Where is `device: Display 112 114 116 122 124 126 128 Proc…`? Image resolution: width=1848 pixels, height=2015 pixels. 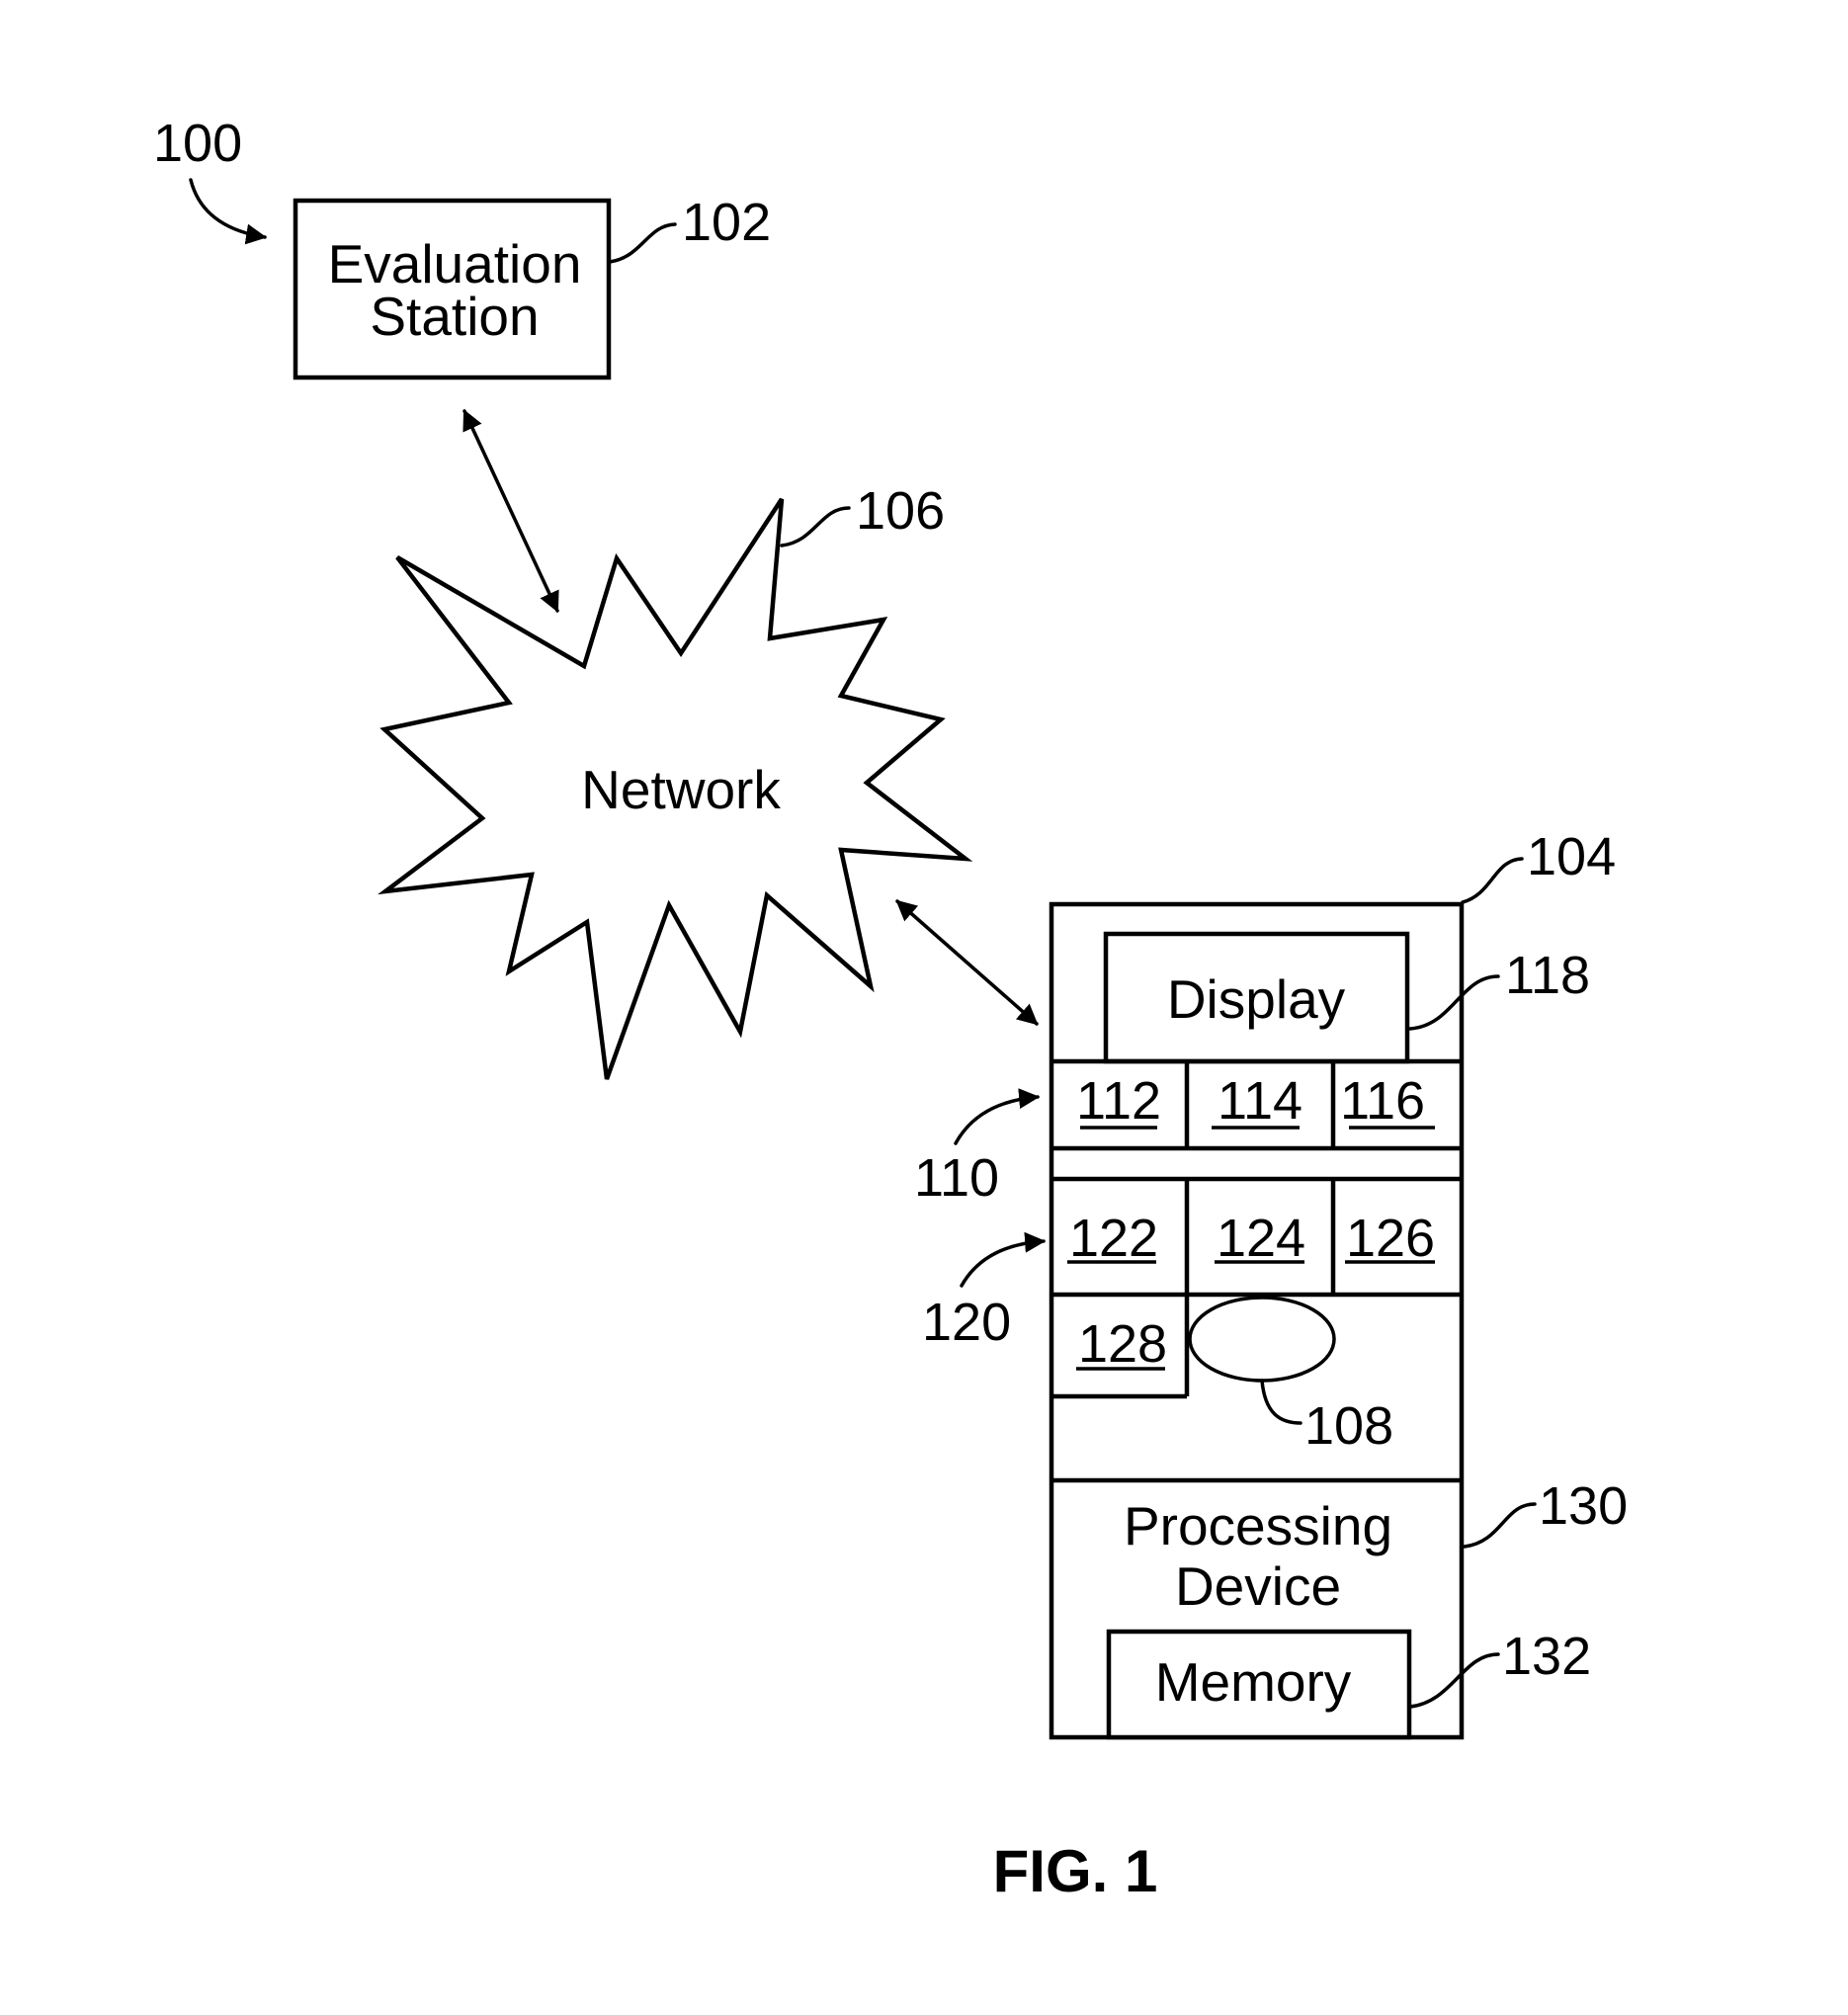
device: Display 112 114 116 122 124 126 128 Proc… is located at coordinates (1257, 1320).